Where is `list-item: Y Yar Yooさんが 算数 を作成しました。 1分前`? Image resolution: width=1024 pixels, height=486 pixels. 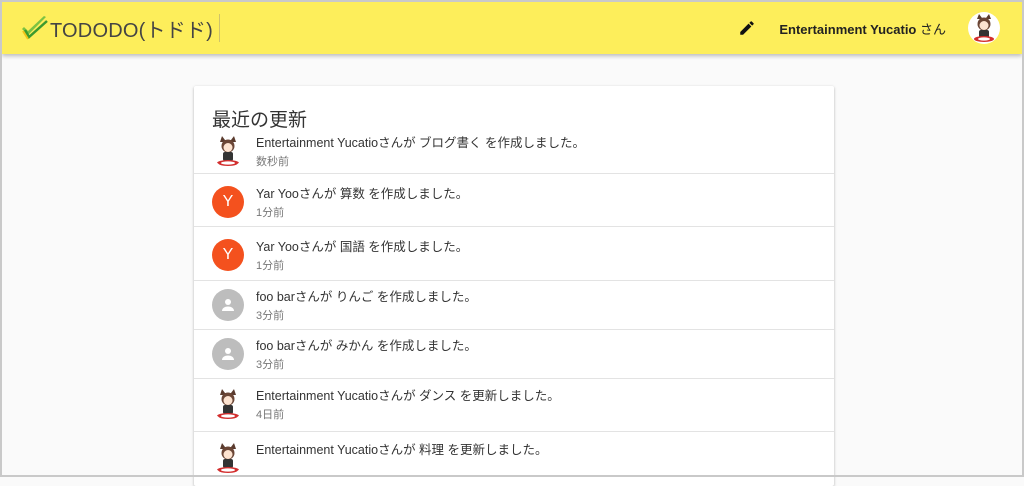 list-item: Y Yar Yooさんが 算数 を作成しました。 1分前 is located at coordinates (514, 200).